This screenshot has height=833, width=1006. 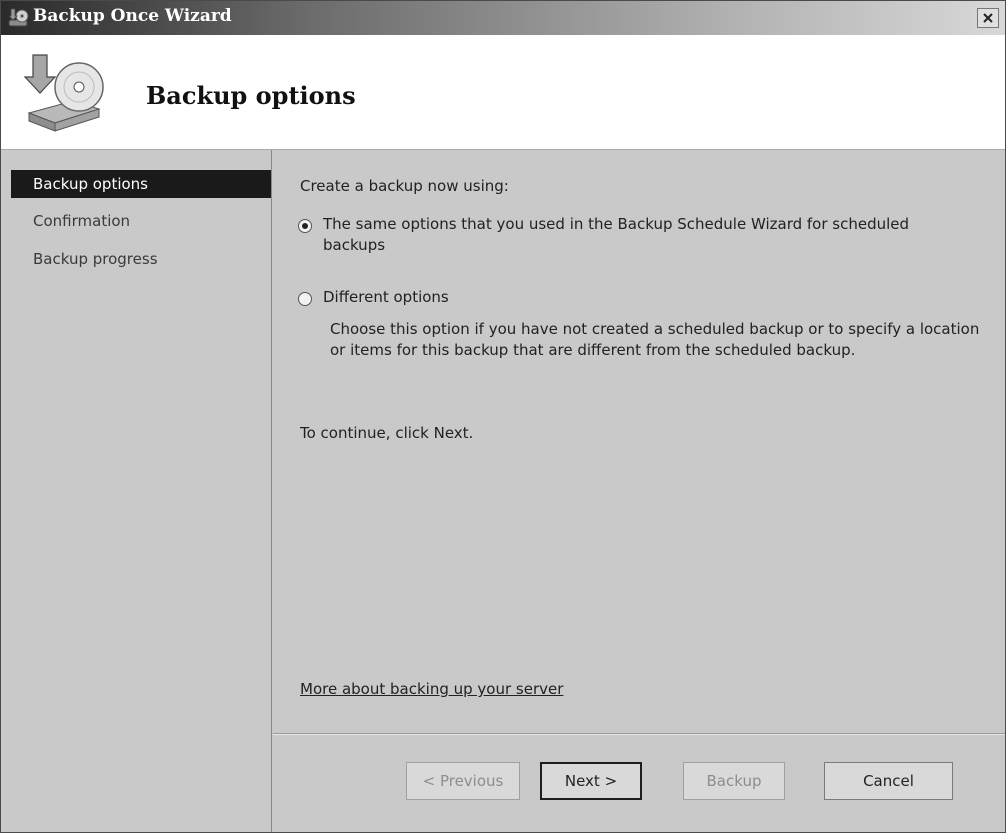 What do you see at coordinates (251, 95) in the screenshot?
I see `page-heading: Backup options` at bounding box center [251, 95].